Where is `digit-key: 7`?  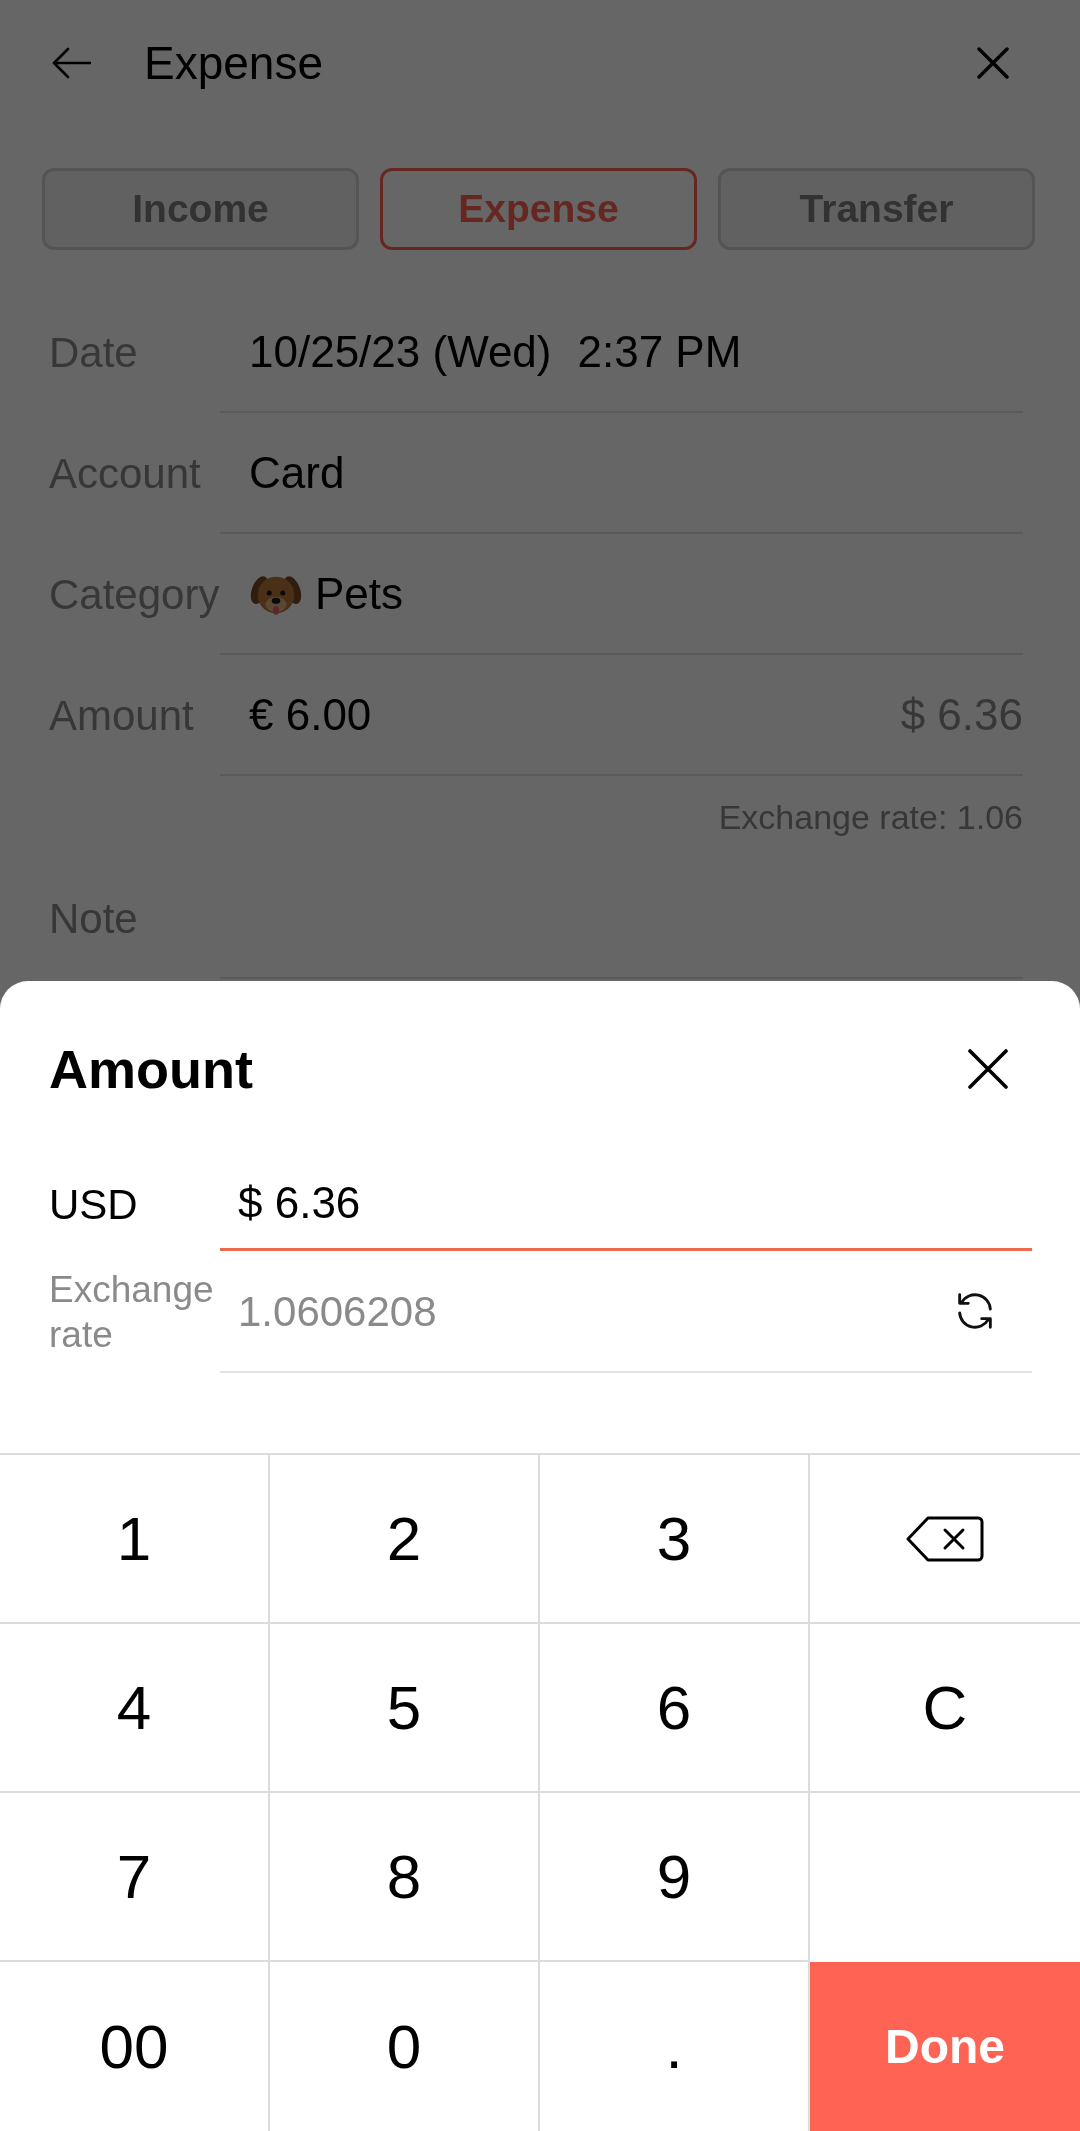 digit-key: 7 is located at coordinates (135, 1877).